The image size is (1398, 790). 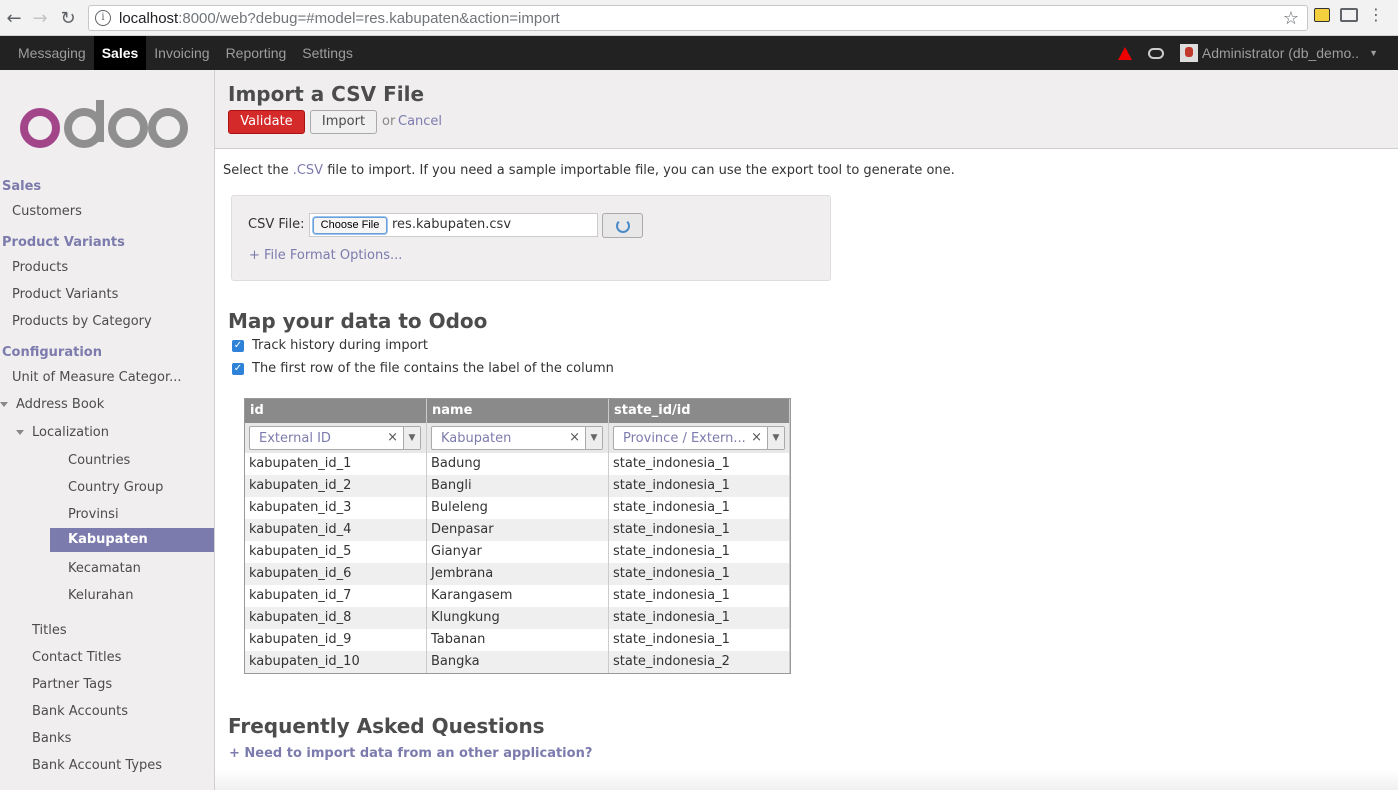 I want to click on user-menu: Administrator (db_demo.. ▼, so click(x=1278, y=53).